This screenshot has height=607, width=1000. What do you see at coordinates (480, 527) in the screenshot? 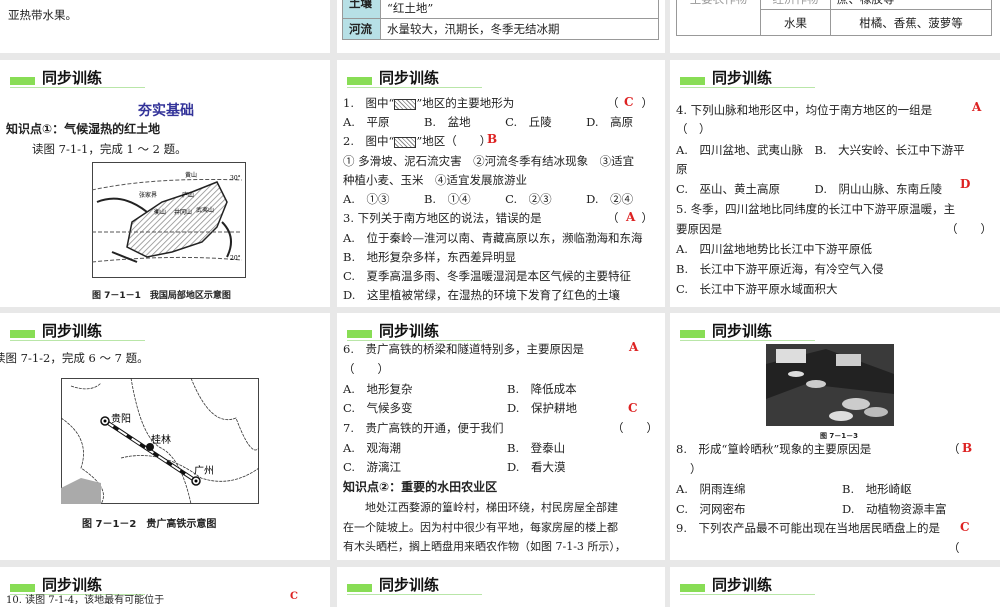
I see `text-line: 在一个陡坡上。因为村中很少有平地，每家房屋的楼上都` at bounding box center [480, 527].